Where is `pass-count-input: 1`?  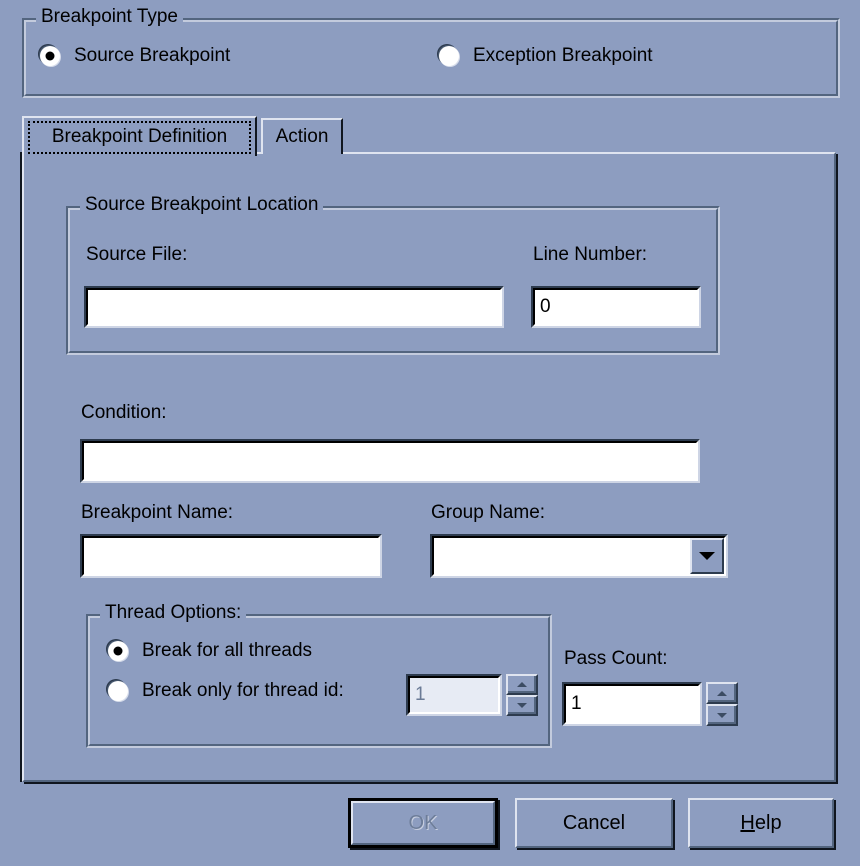 pass-count-input: 1 is located at coordinates (632, 704).